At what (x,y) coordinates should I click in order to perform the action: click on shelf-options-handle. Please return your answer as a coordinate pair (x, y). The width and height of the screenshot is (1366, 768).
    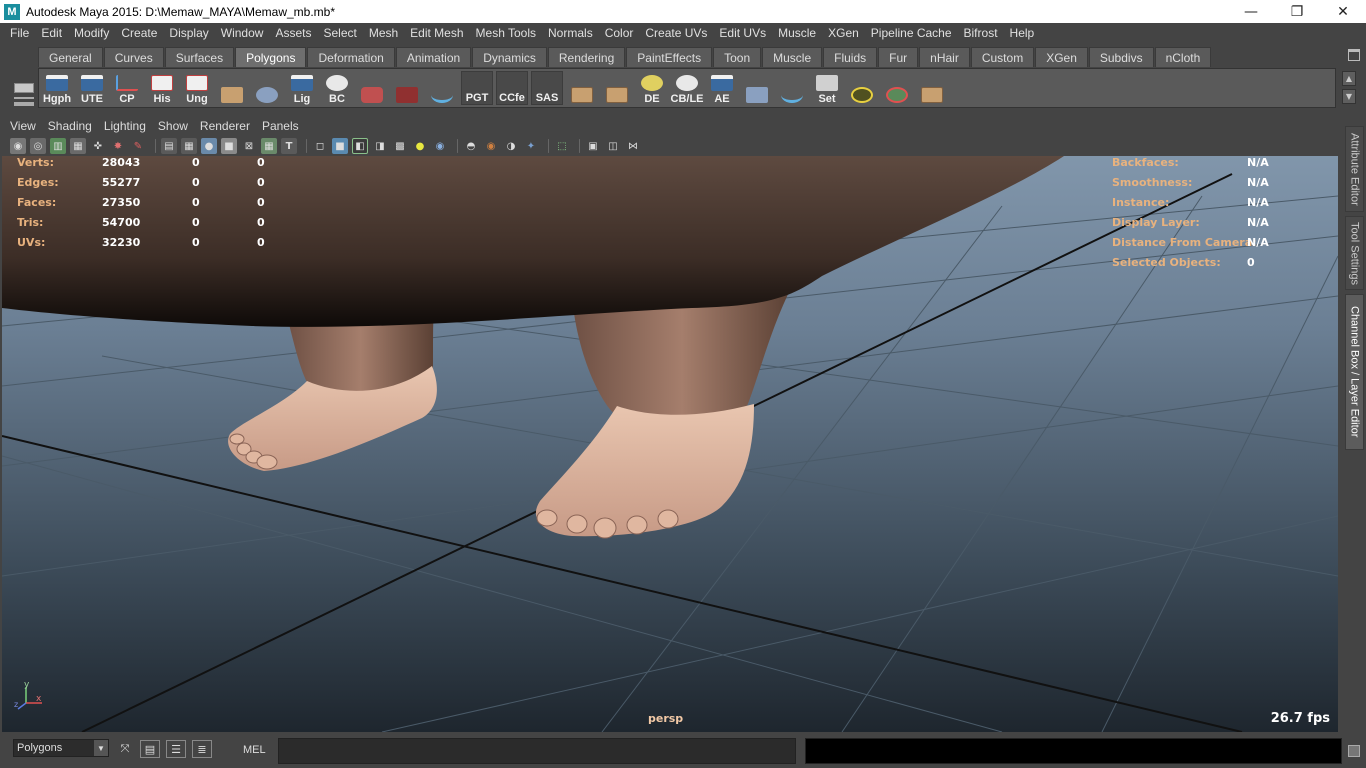
    Looking at the image, I should click on (24, 79).